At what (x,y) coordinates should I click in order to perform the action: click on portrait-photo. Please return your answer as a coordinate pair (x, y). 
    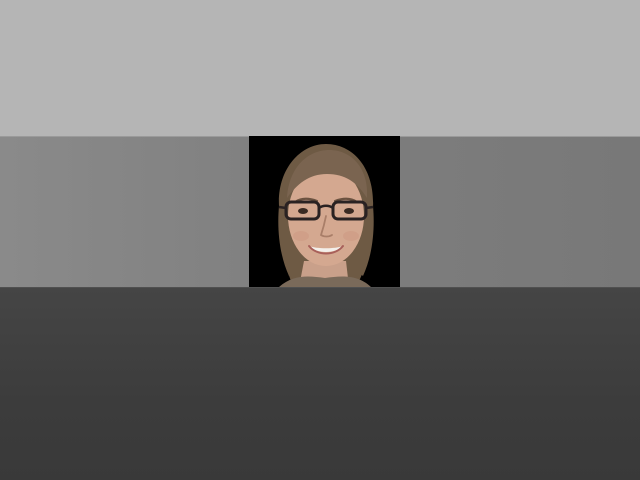
    Looking at the image, I should click on (324, 211).